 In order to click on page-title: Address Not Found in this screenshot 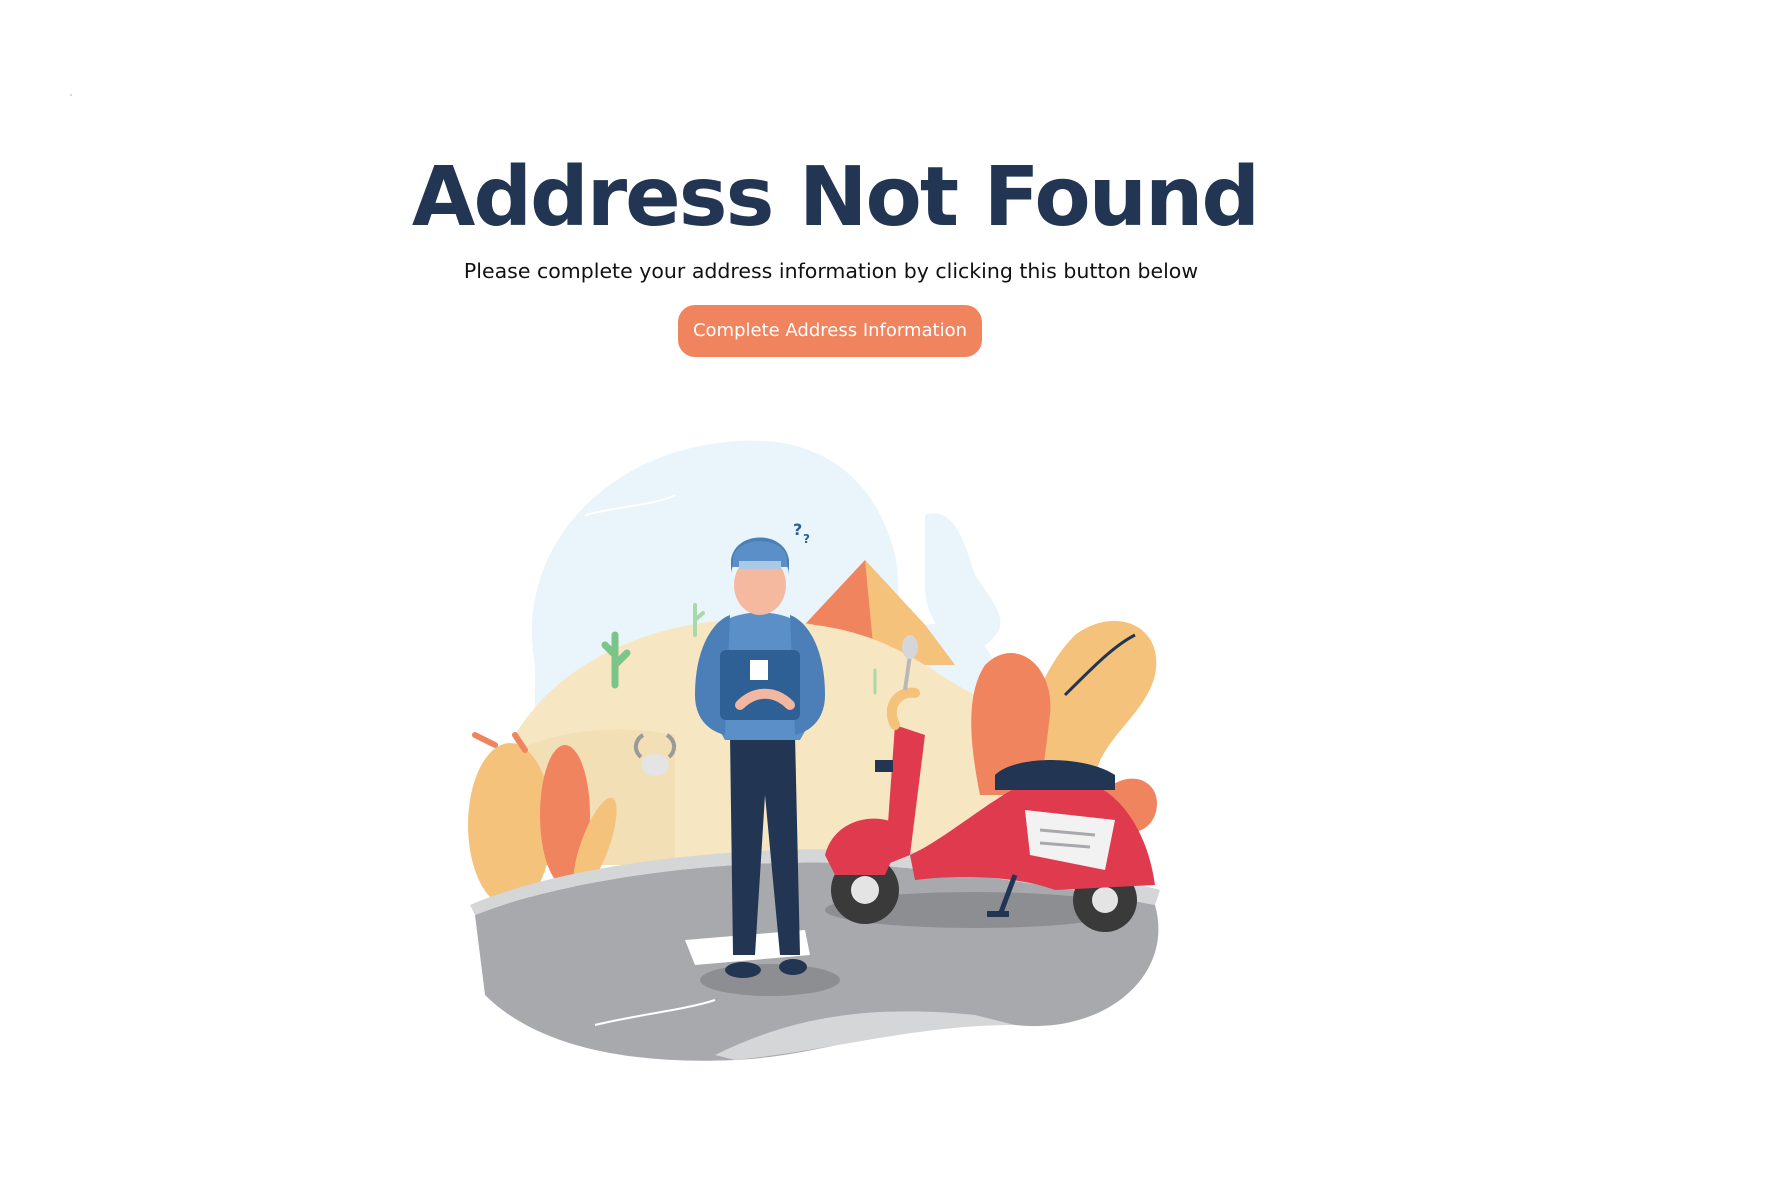, I will do `click(835, 197)`.